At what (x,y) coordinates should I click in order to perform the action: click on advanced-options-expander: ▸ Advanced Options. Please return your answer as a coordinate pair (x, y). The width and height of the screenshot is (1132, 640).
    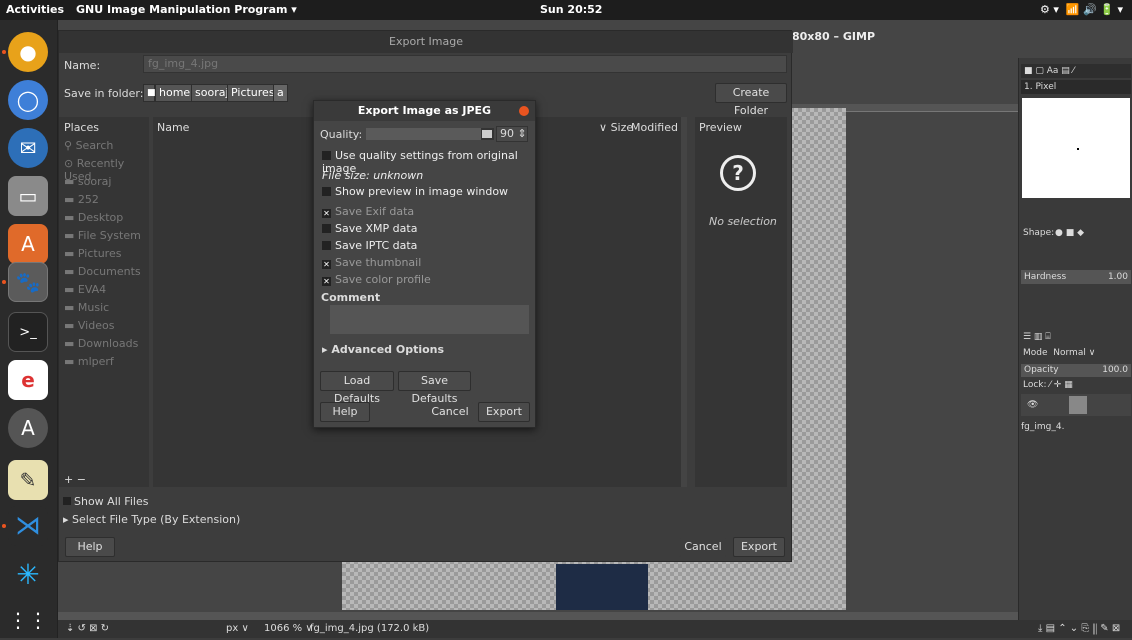
    Looking at the image, I should click on (383, 349).